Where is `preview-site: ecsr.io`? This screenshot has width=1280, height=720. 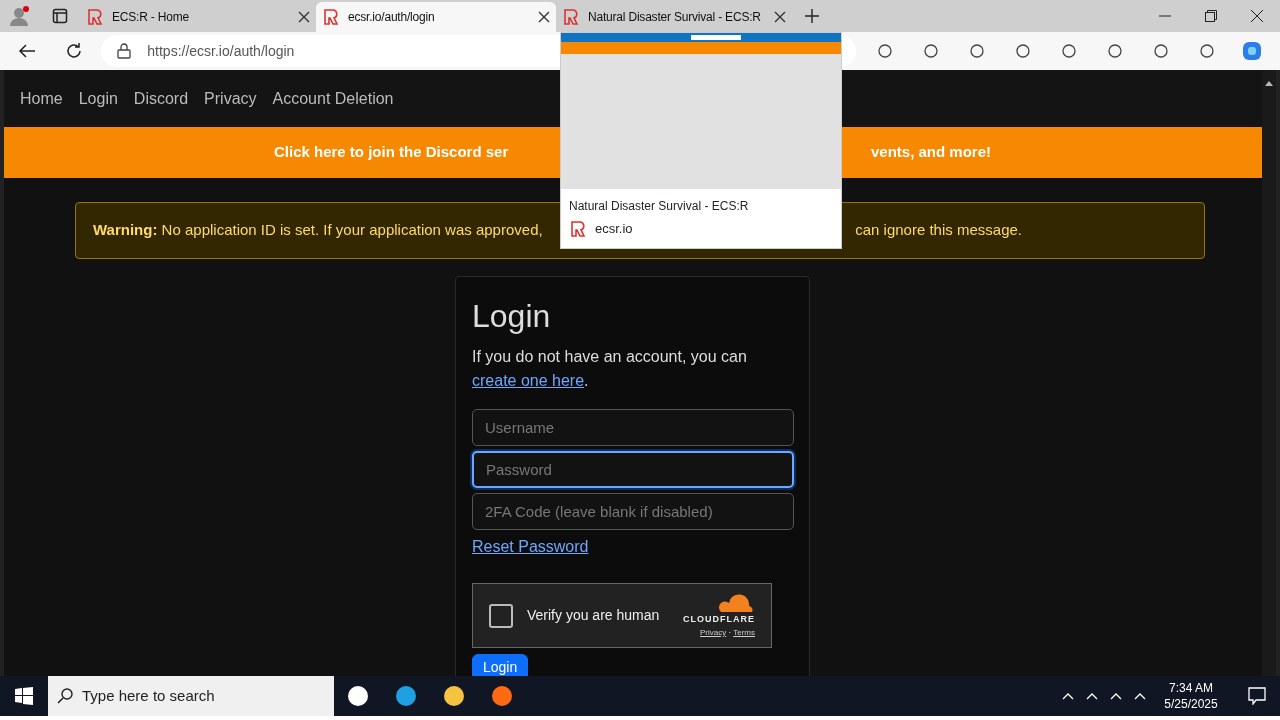
preview-site: ecsr.io is located at coordinates (614, 229).